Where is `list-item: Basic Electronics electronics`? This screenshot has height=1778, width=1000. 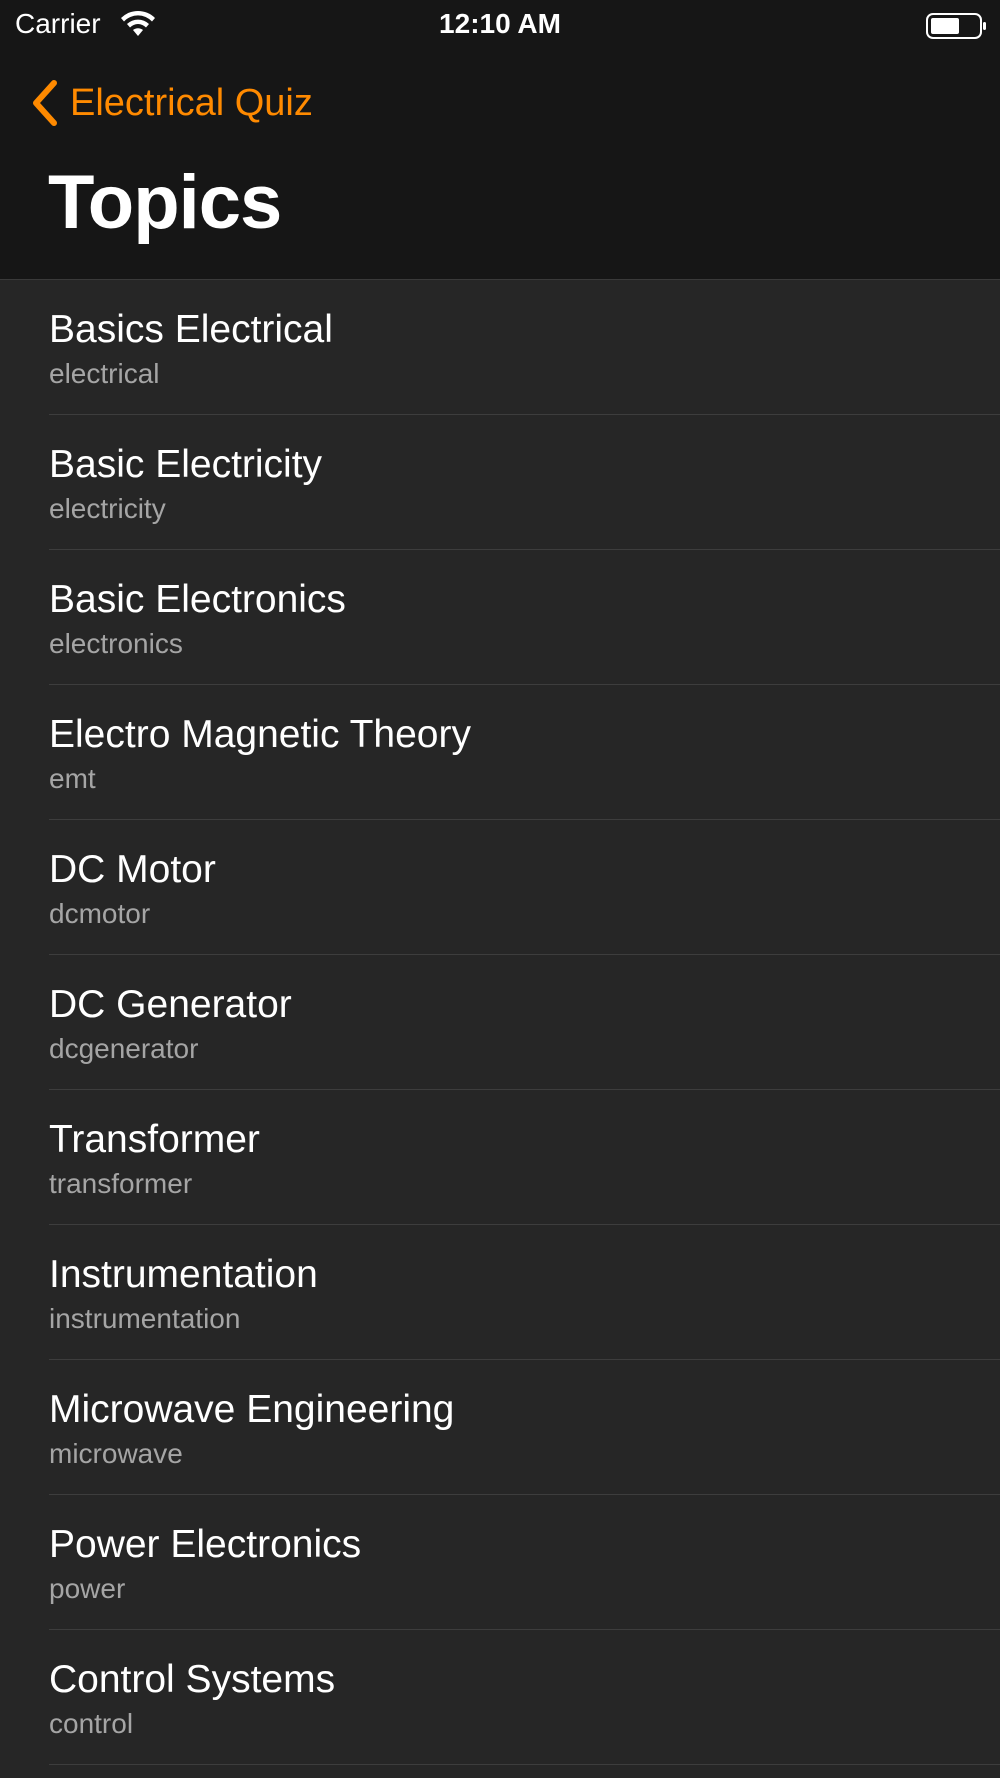
list-item: Basic Electronics electronics is located at coordinates (500, 617).